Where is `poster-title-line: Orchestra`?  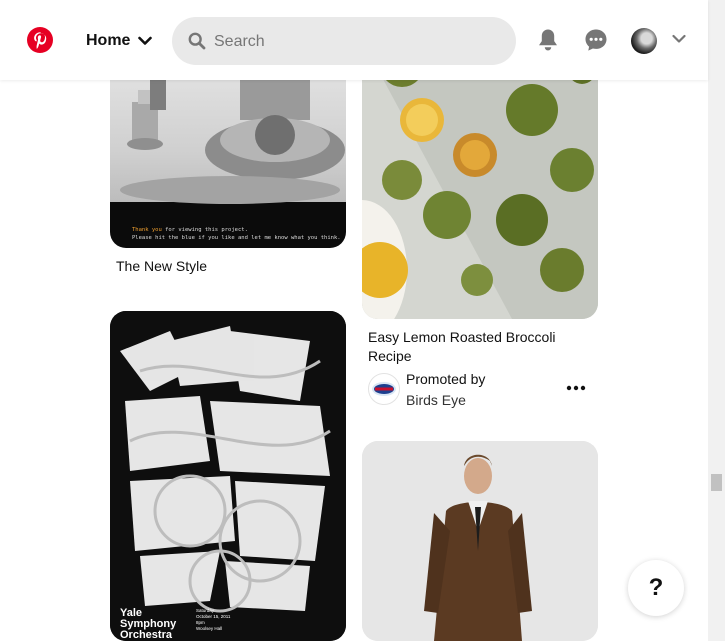
poster-title-line: Orchestra is located at coordinates (146, 635).